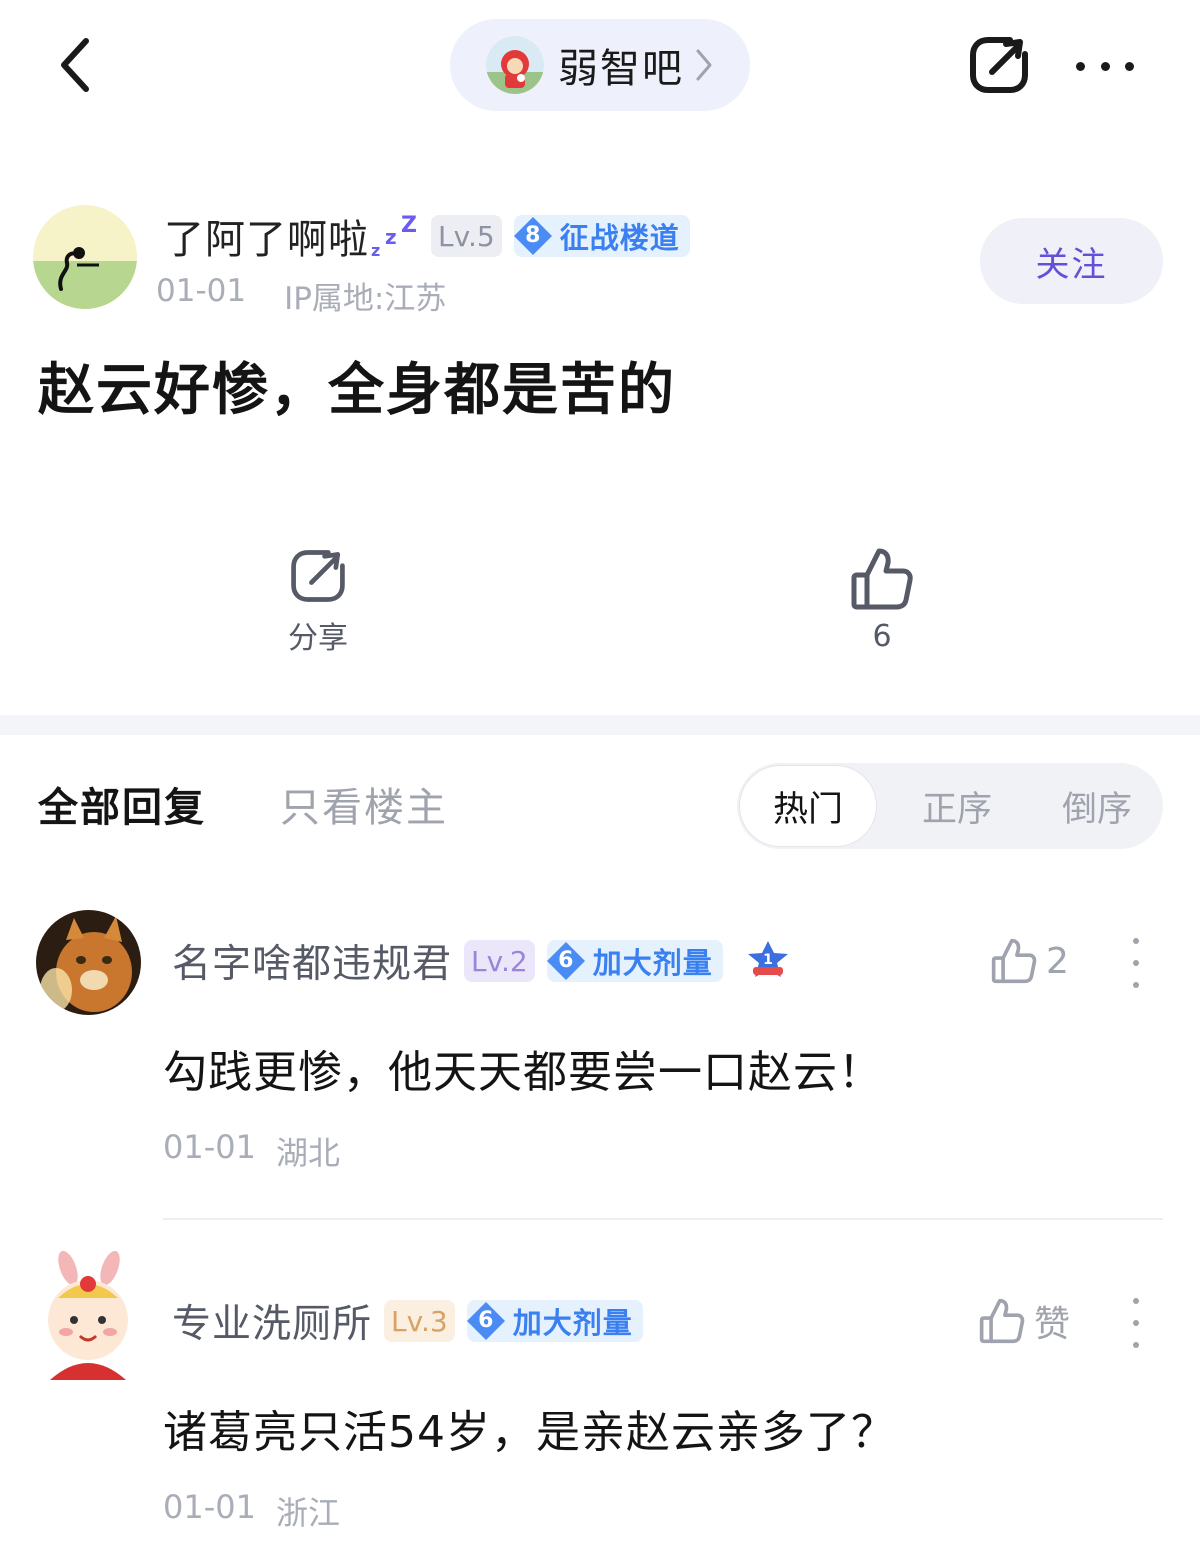 The image size is (1200, 1555). I want to click on reply-tabs: 全部回复 只看楼主 热门 正序 倒序, so click(600, 805).